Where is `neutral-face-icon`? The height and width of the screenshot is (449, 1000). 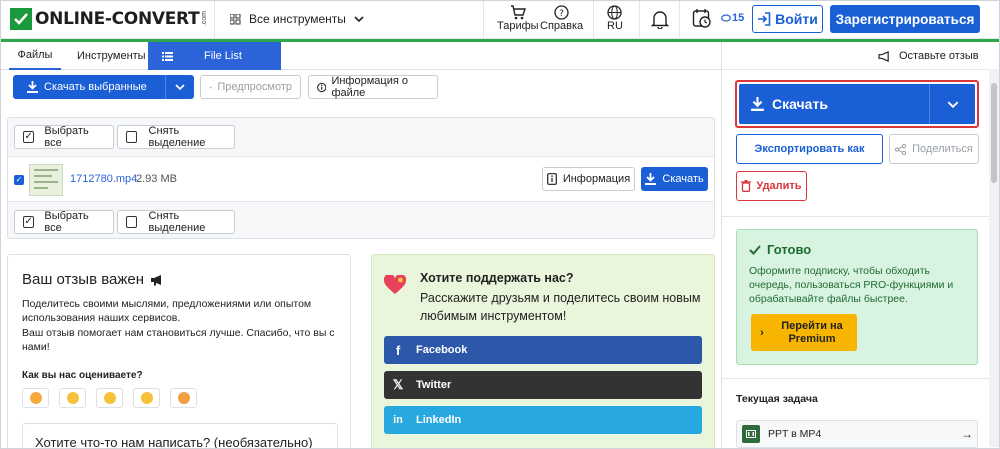 neutral-face-icon is located at coordinates (109, 398).